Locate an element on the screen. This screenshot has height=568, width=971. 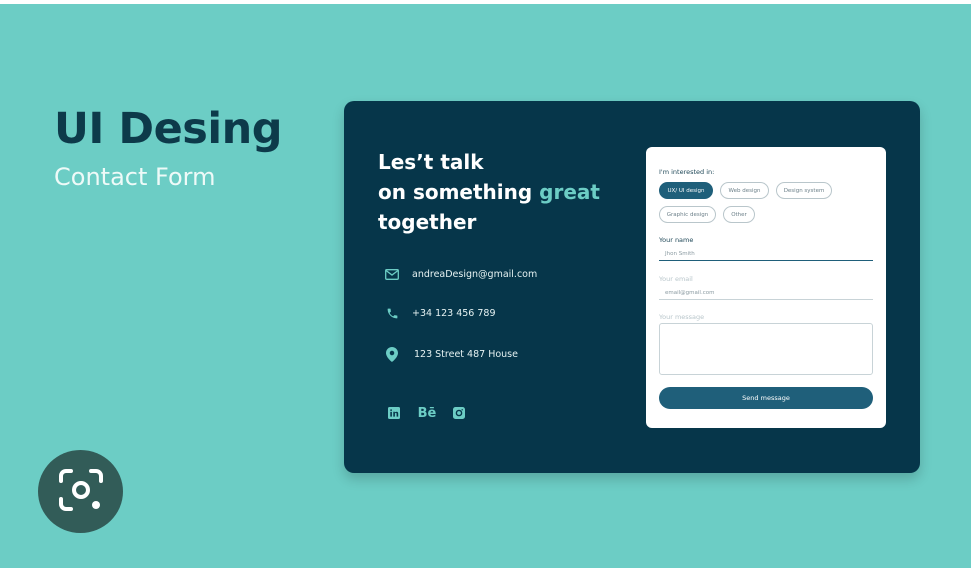
behance-icon: Bē is located at coordinates (427, 413).